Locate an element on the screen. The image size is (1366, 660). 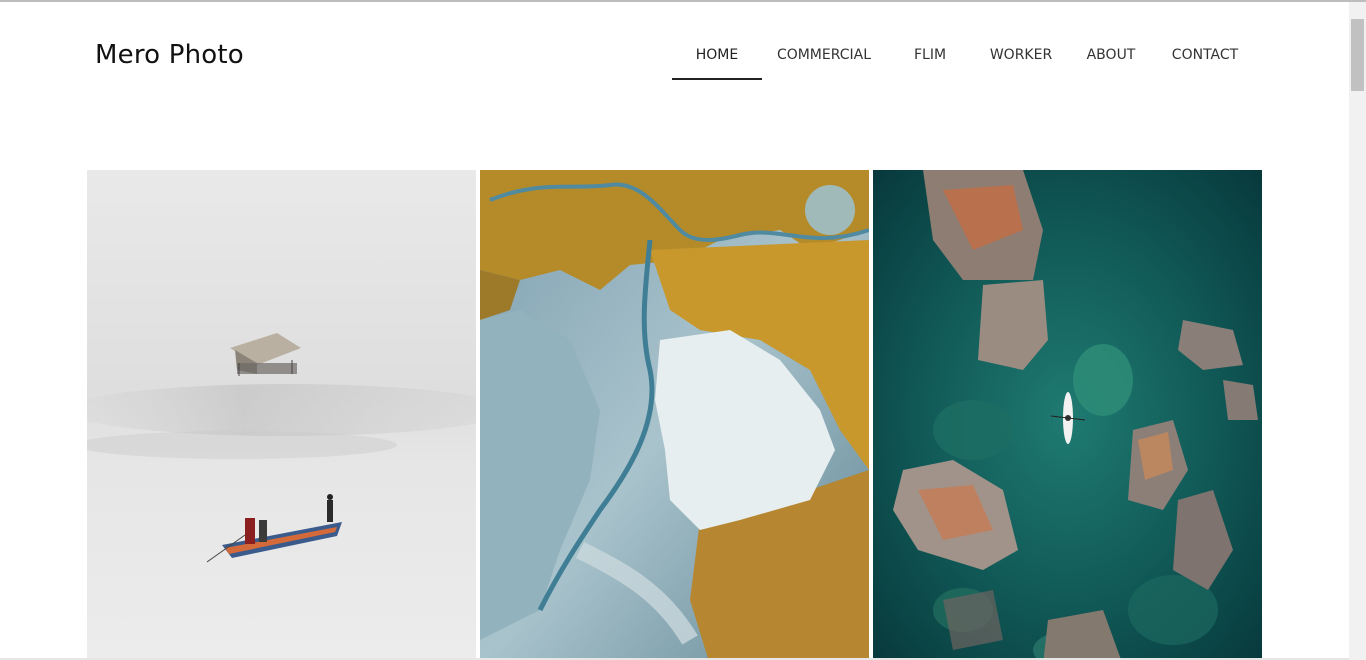
vertical-scrollbar is located at coordinates (1357, 331).